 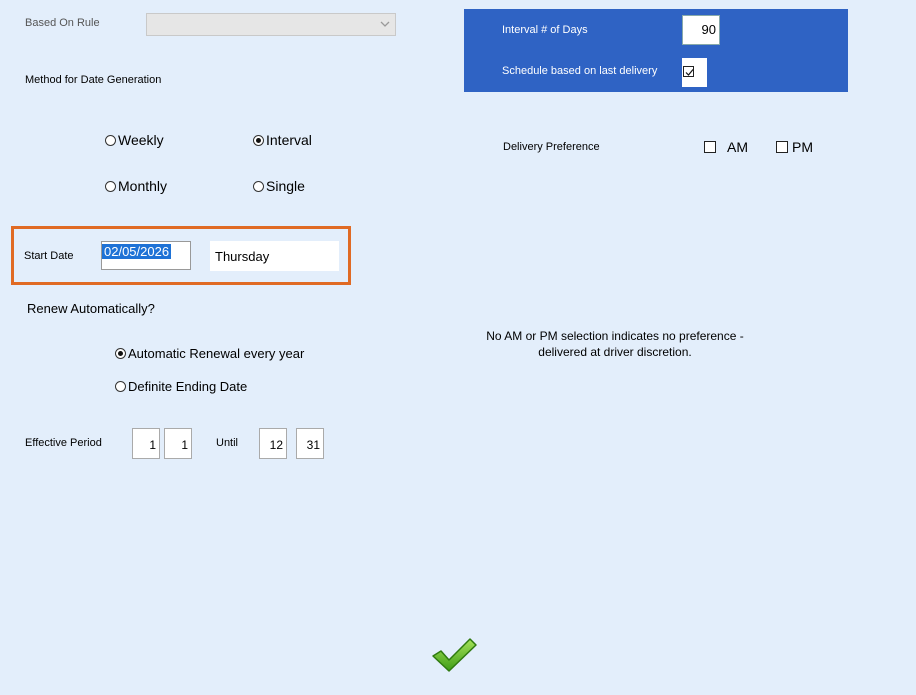 What do you see at coordinates (141, 140) in the screenshot?
I see `radio-weekly-label: Weekly` at bounding box center [141, 140].